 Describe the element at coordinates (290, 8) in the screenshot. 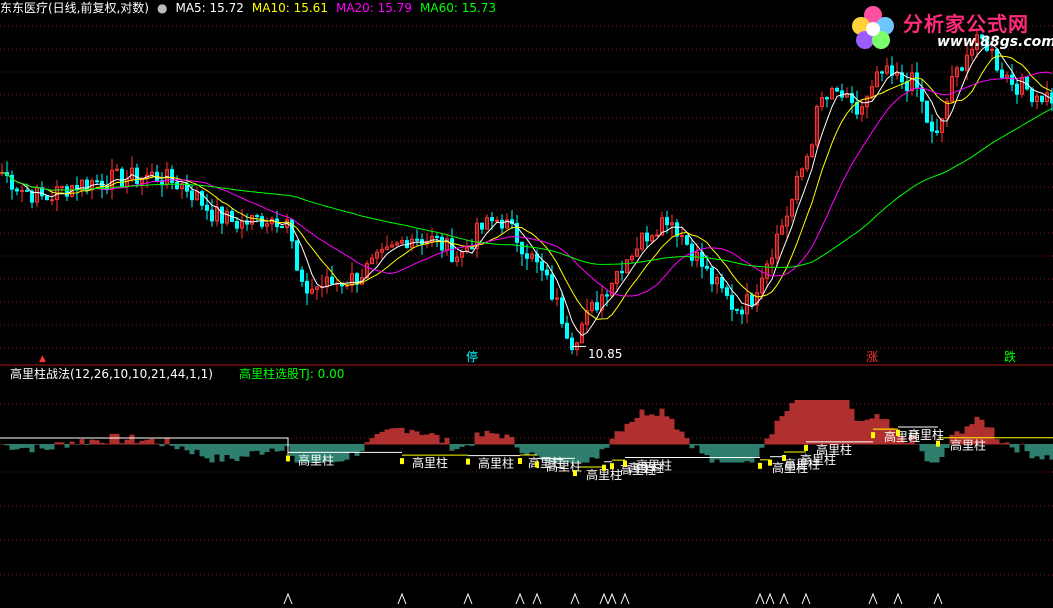

I see `ma10-value: MA10: 15.61` at that location.